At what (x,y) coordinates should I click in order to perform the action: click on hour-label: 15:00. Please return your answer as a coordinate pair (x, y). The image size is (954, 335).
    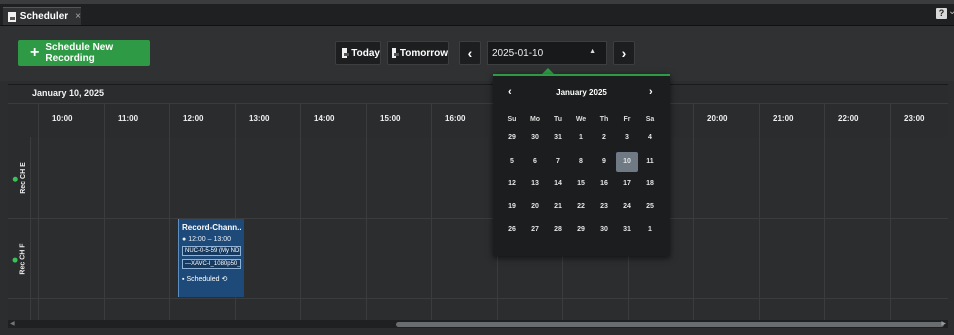
    Looking at the image, I should click on (390, 118).